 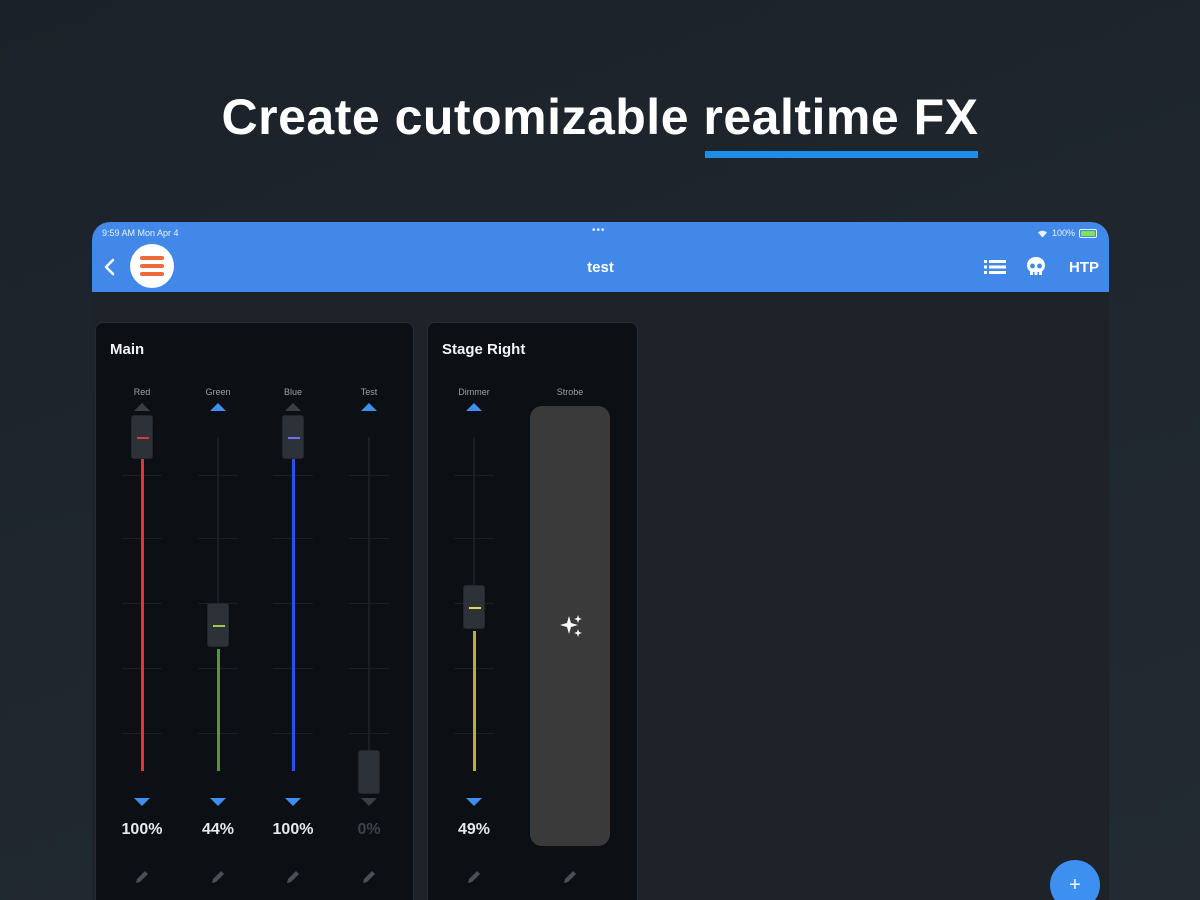 What do you see at coordinates (142, 392) in the screenshot?
I see `channel-label: Red` at bounding box center [142, 392].